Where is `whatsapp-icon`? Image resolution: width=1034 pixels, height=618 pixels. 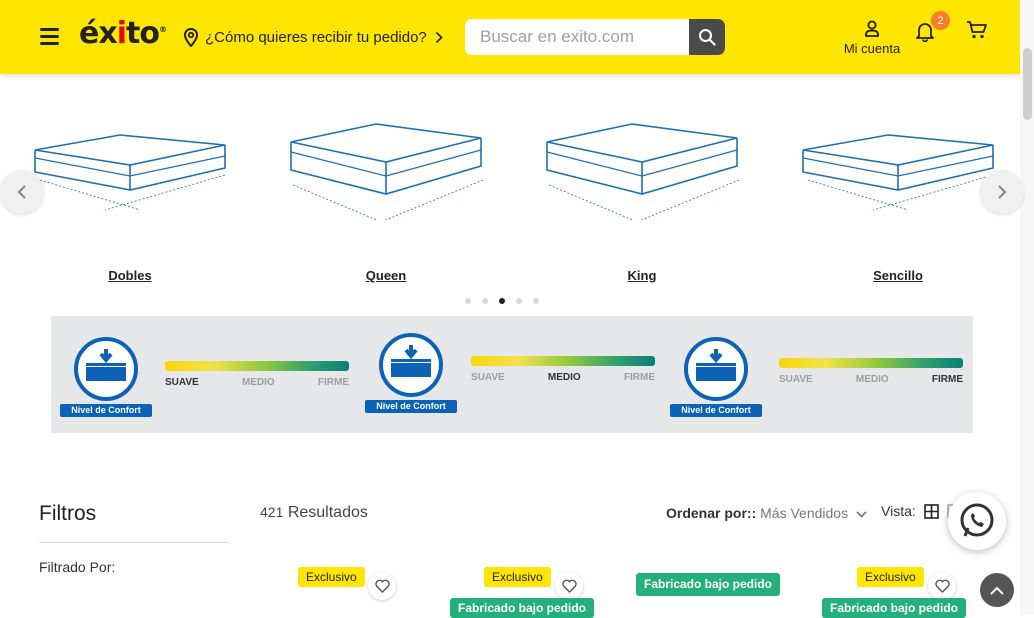
whatsapp-icon is located at coordinates (977, 520).